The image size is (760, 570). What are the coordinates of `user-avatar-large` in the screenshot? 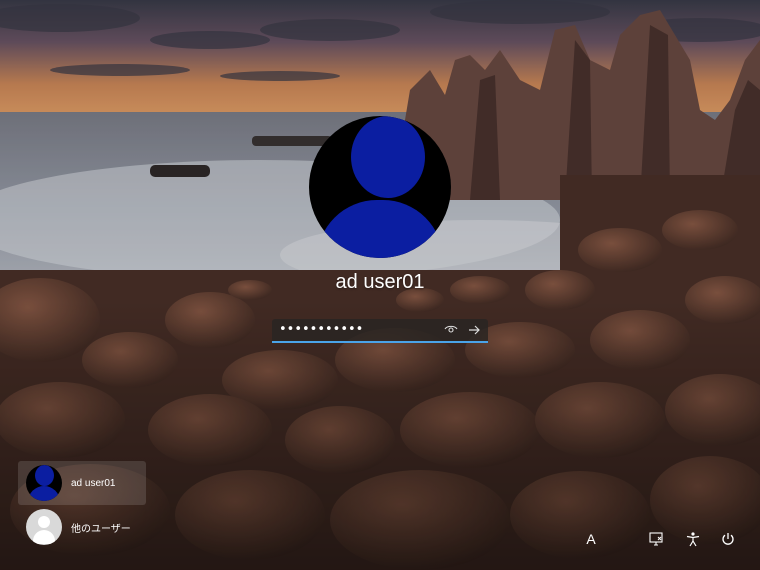 It's located at (380, 187).